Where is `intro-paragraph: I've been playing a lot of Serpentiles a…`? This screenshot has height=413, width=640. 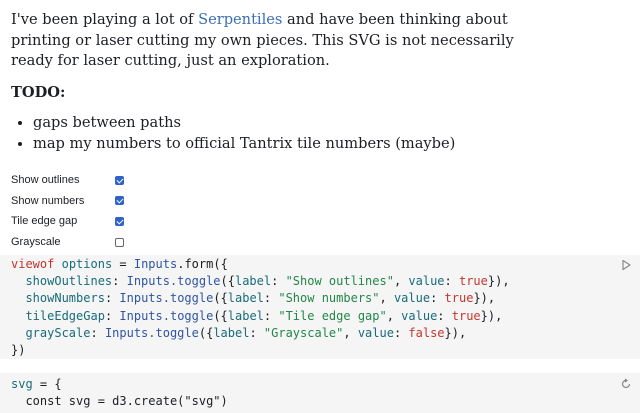
intro-paragraph: I've been playing a lot of Serpentiles a… is located at coordinates (281, 41).